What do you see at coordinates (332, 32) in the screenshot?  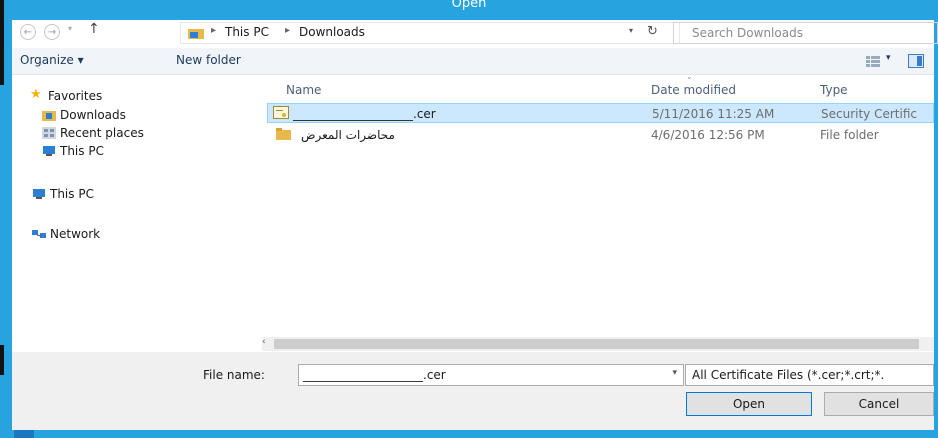 I see `breadcrumb-downloads: Downloads` at bounding box center [332, 32].